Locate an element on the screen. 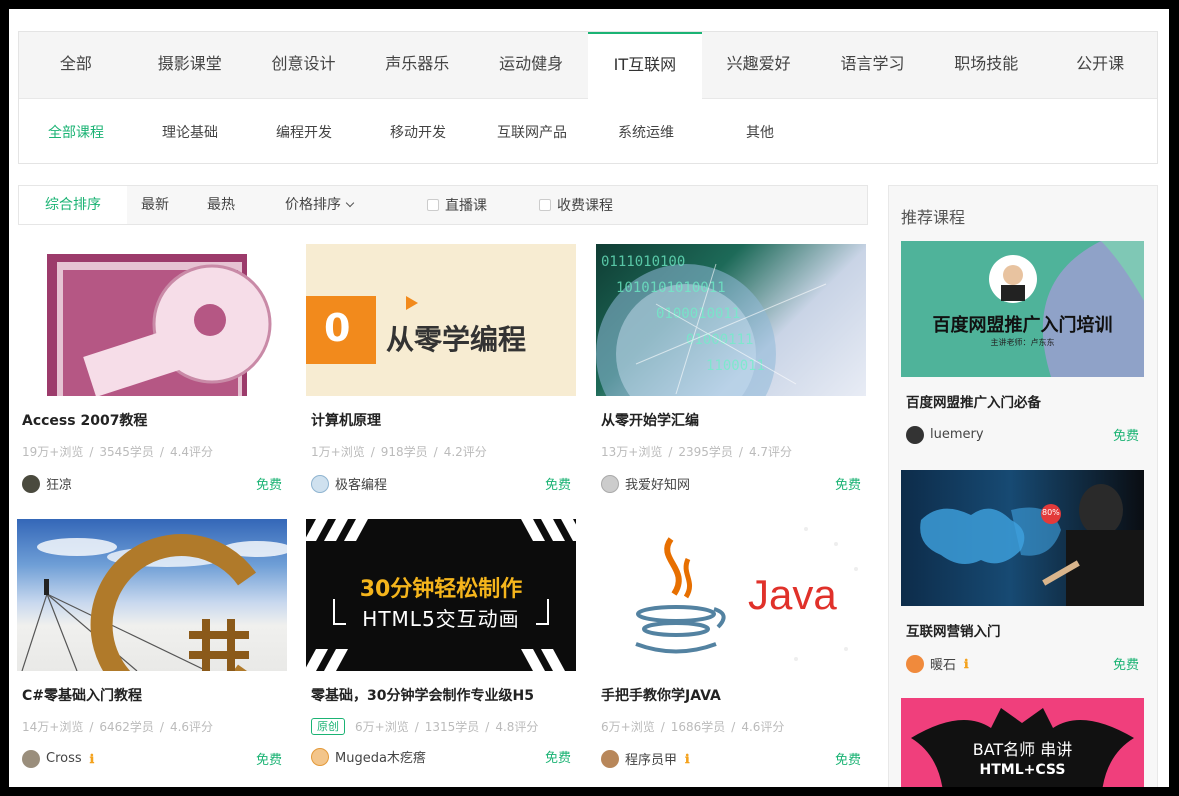 This screenshot has width=1179, height=796. recommend-thumbnail: 80% is located at coordinates (1022, 538).